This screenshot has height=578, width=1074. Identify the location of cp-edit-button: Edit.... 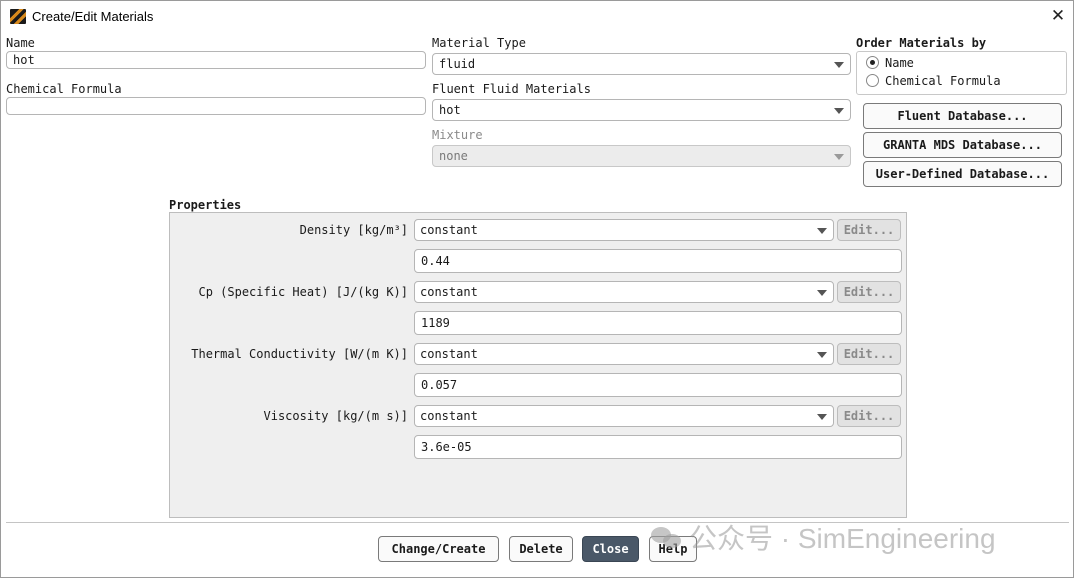
(869, 292).